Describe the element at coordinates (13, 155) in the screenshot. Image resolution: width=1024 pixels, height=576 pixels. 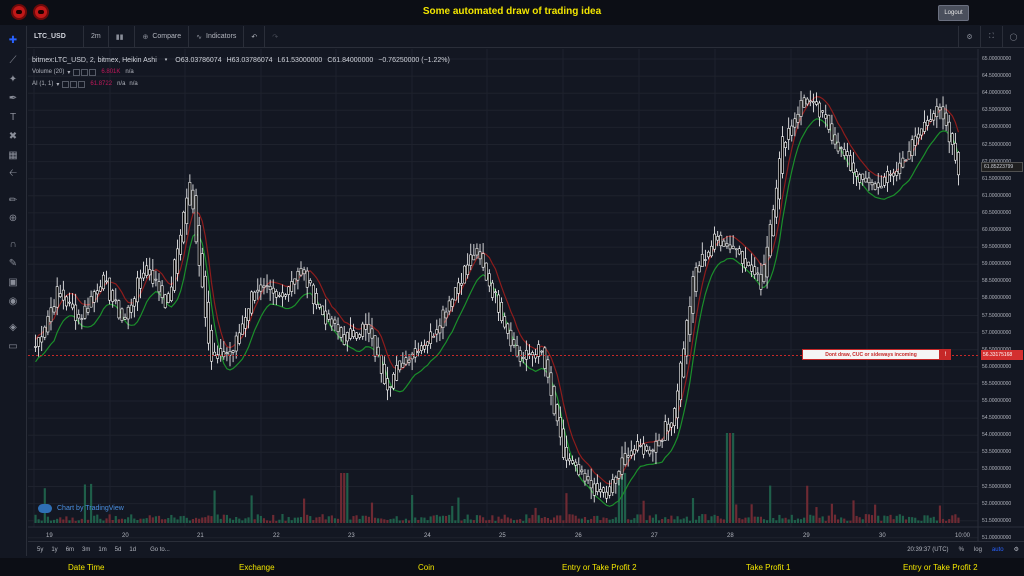
I see `prediction-tool-icon: ▦` at that location.